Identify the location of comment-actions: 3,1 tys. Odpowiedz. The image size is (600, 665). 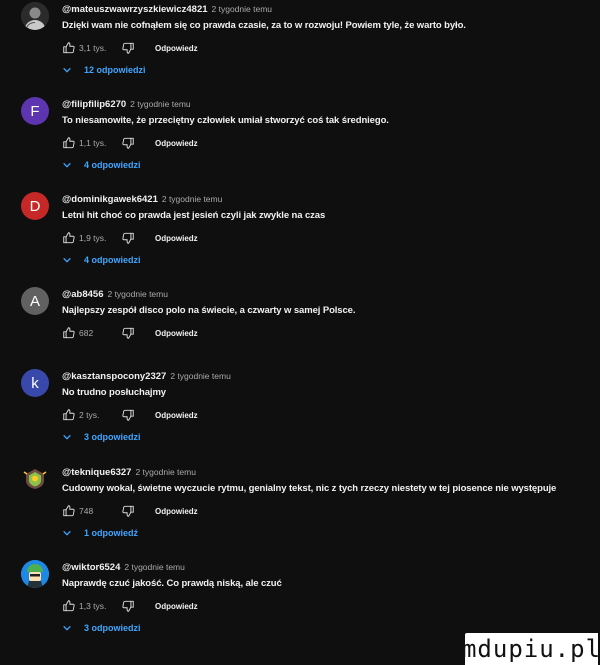
(130, 48).